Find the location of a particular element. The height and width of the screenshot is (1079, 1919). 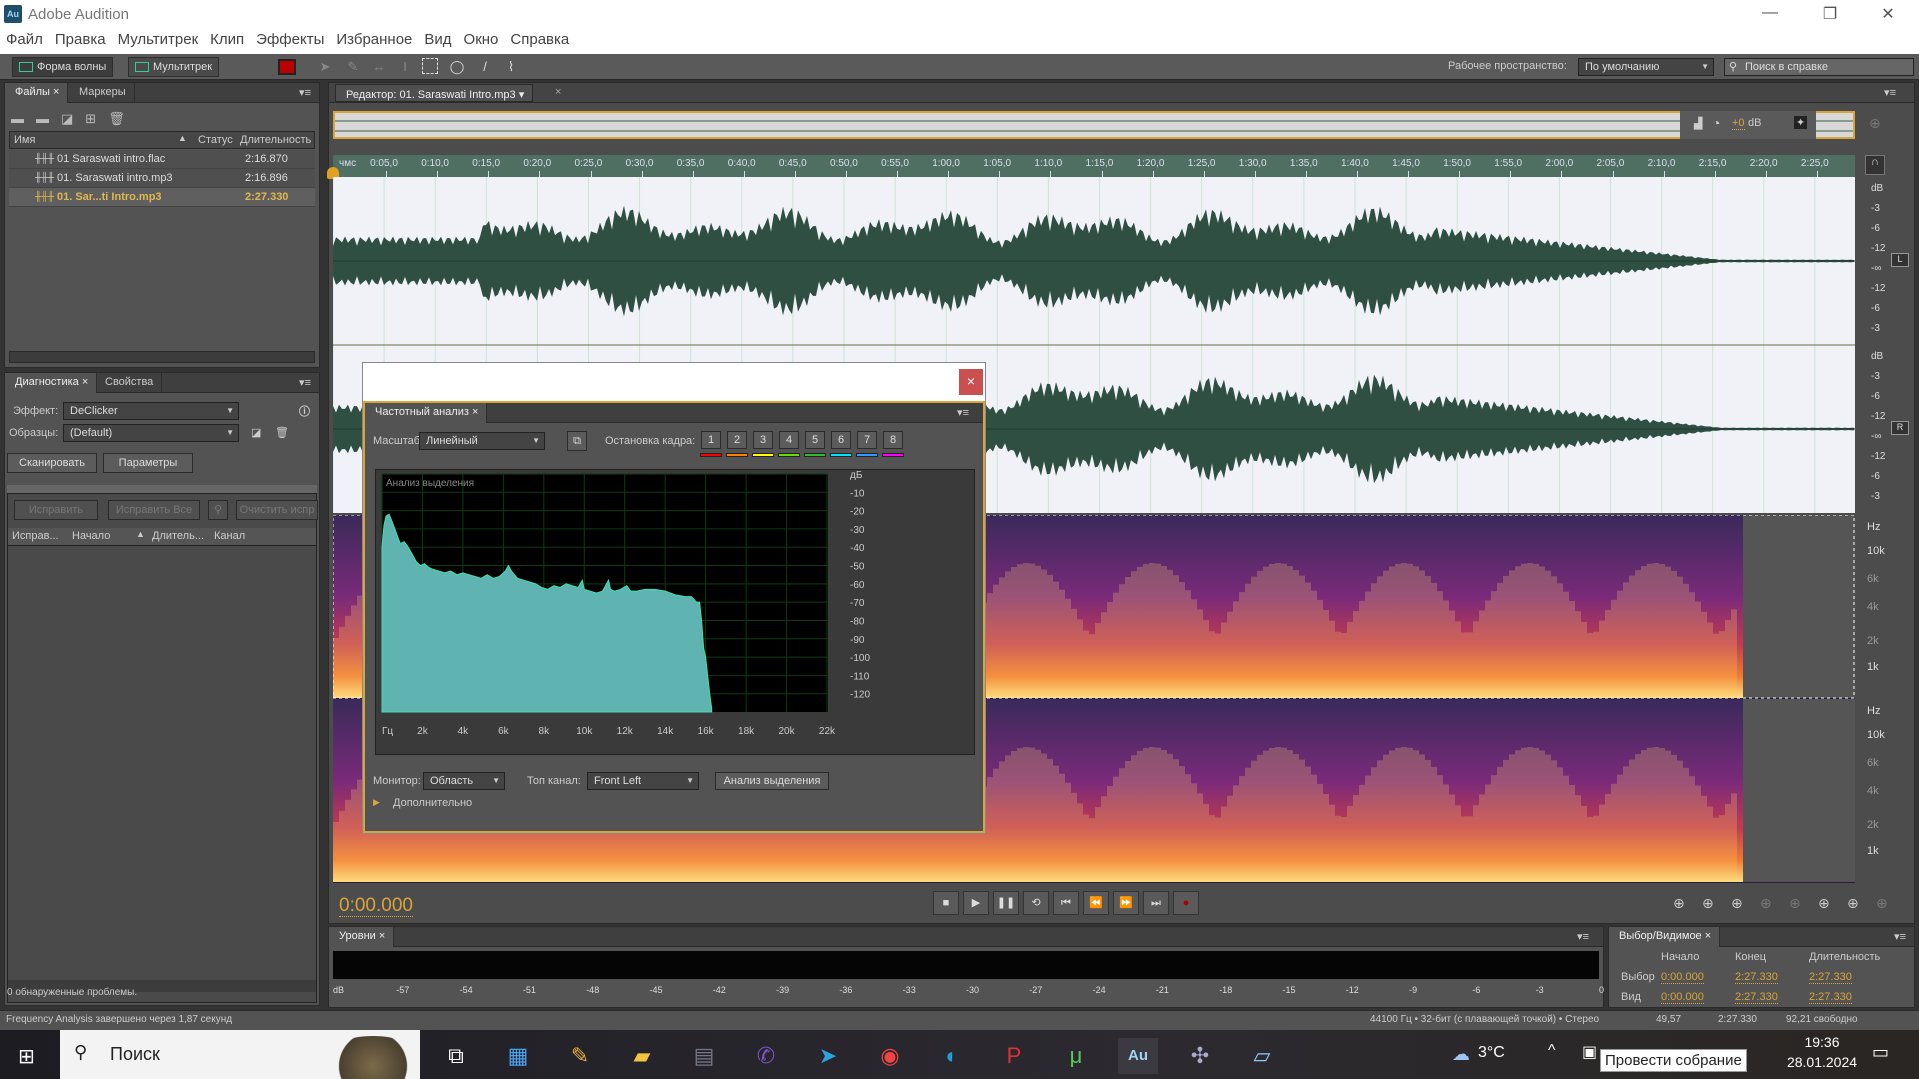

marquee-tool-icon is located at coordinates (430, 66).